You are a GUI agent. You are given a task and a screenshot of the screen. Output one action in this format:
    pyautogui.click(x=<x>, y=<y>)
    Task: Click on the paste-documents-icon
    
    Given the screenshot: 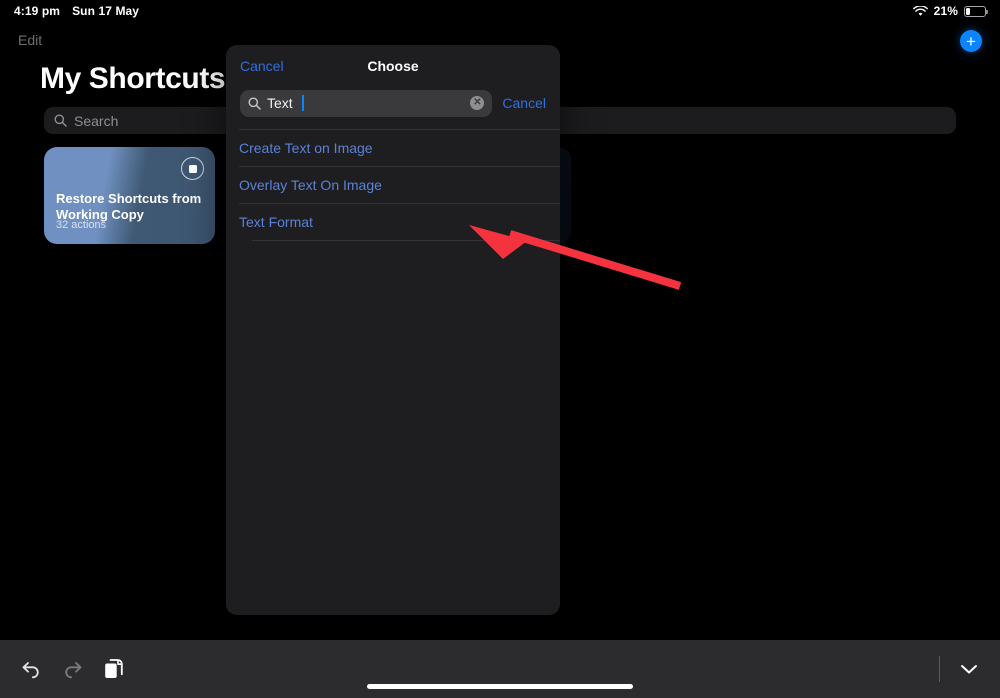 What is the action you would take?
    pyautogui.click(x=114, y=669)
    